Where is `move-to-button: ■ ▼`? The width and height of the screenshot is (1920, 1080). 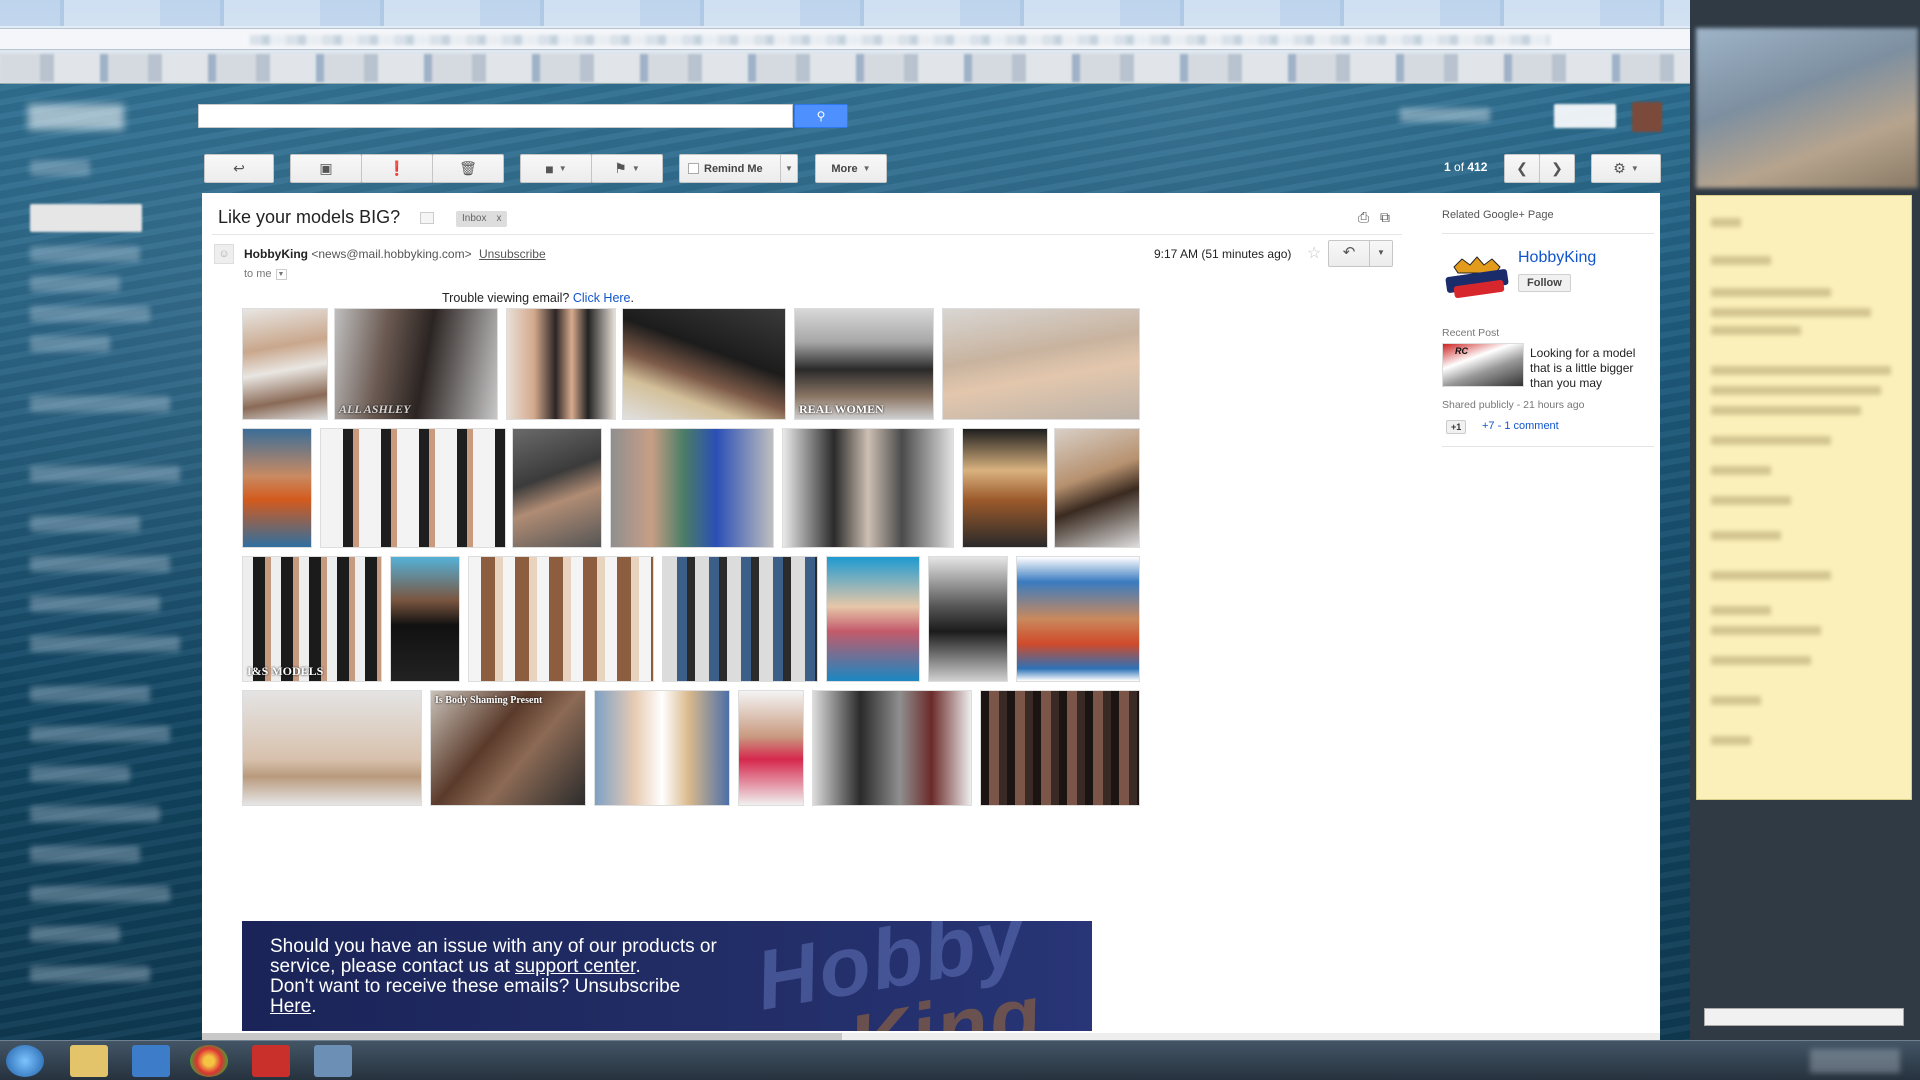
move-to-button: ■ ▼ is located at coordinates (556, 168).